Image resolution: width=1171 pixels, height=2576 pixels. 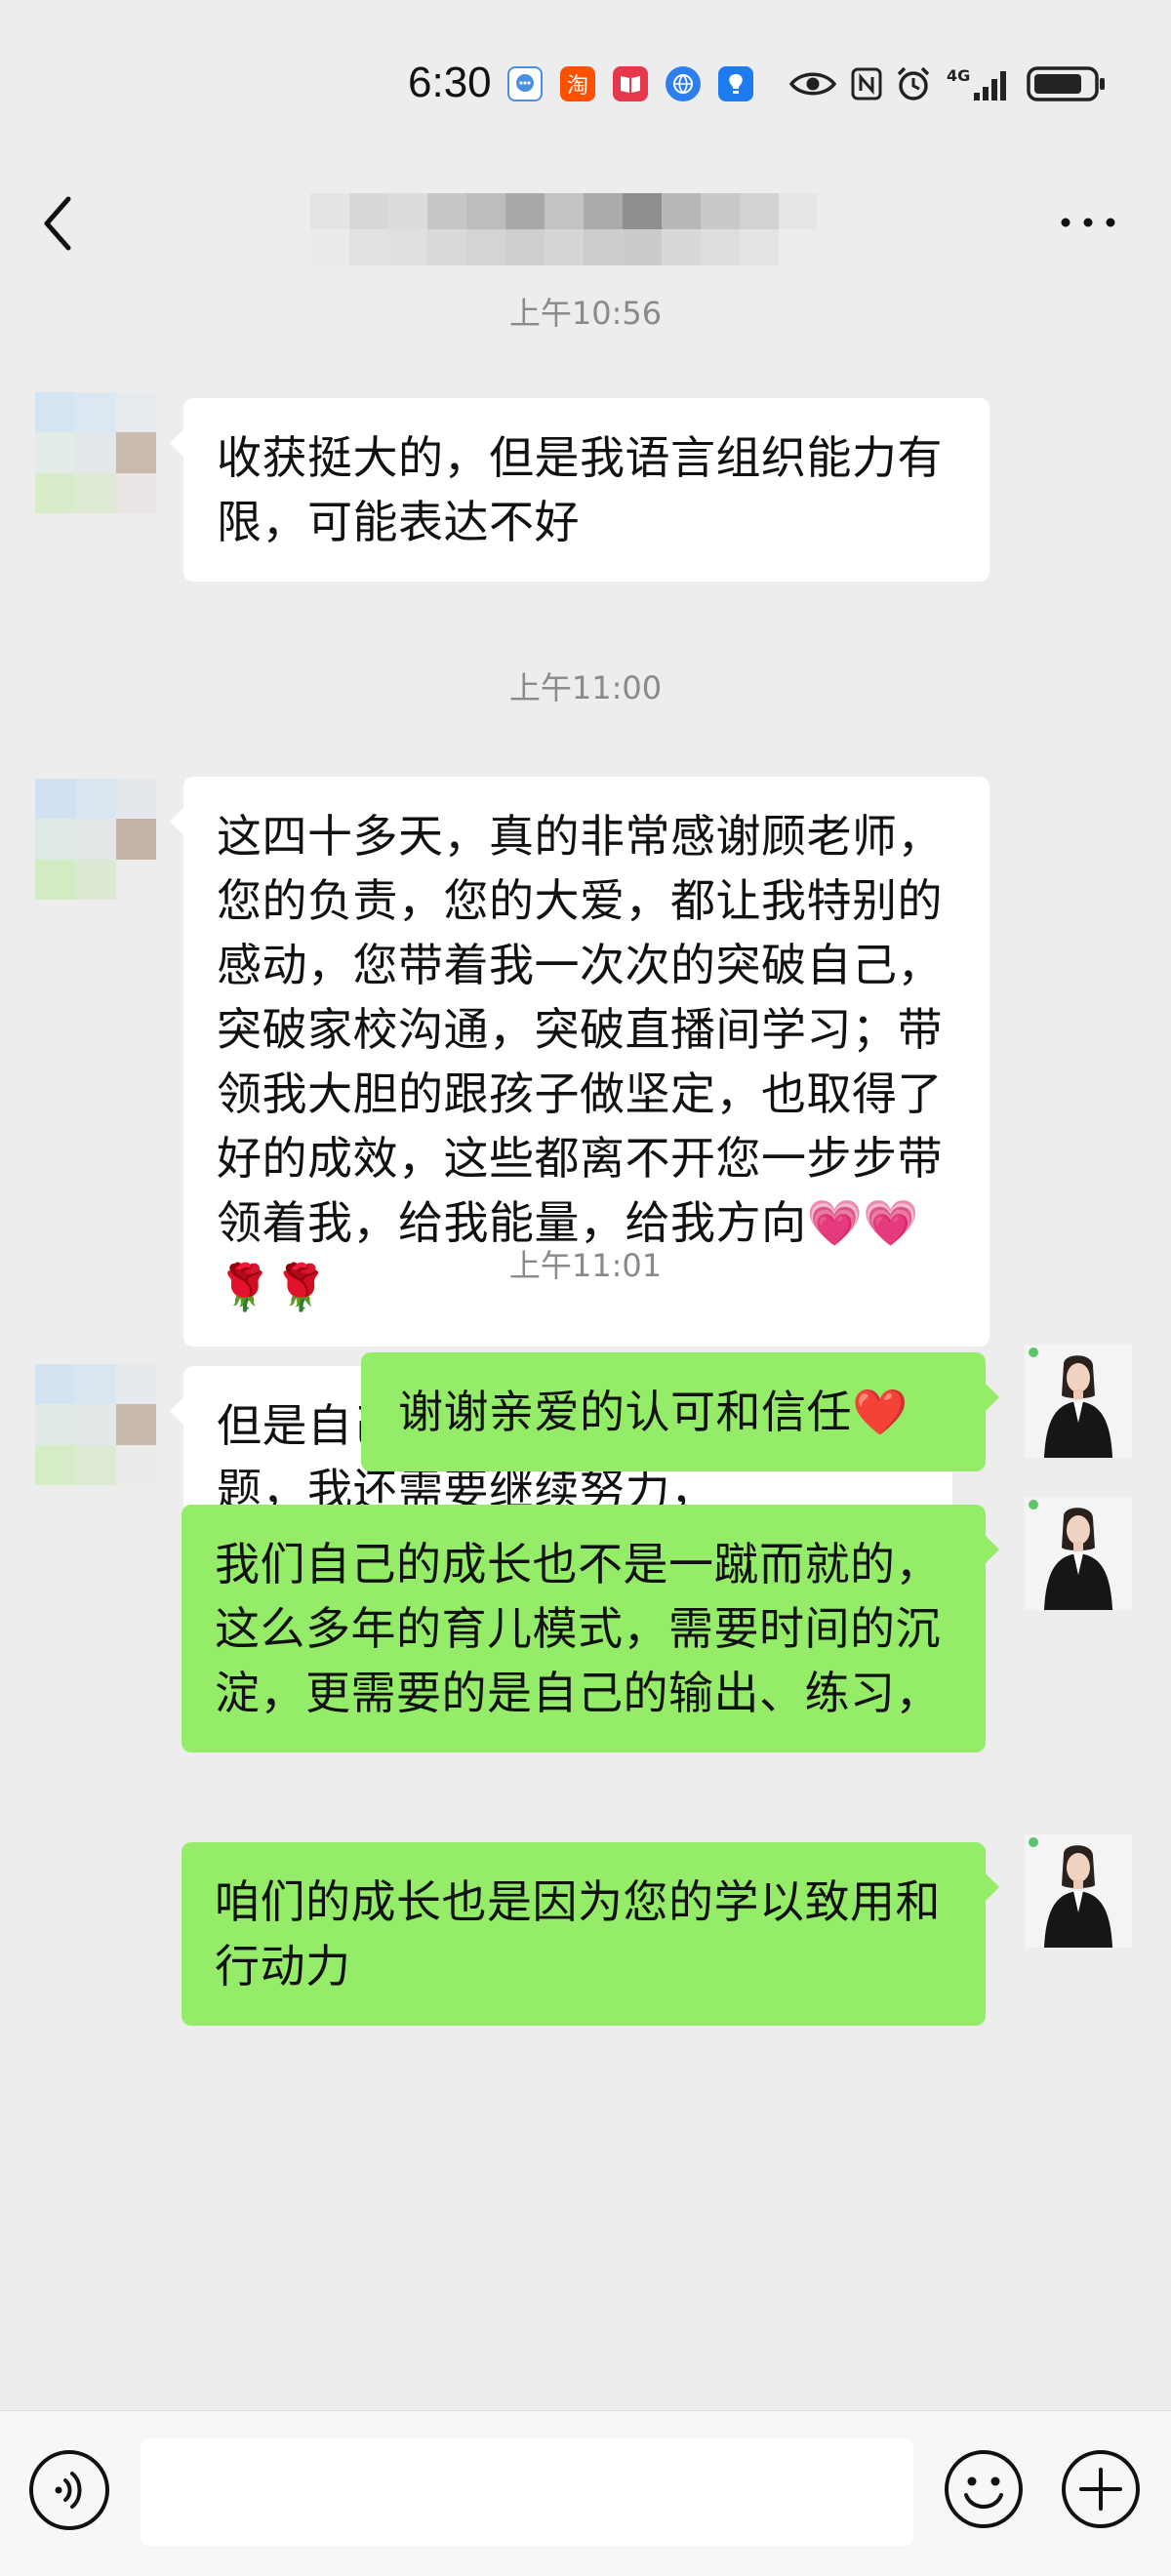 I want to click on incoming-message-bubble: 收获挺大的，但是我语言组织能力有限，可能表达不好, so click(x=579, y=490).